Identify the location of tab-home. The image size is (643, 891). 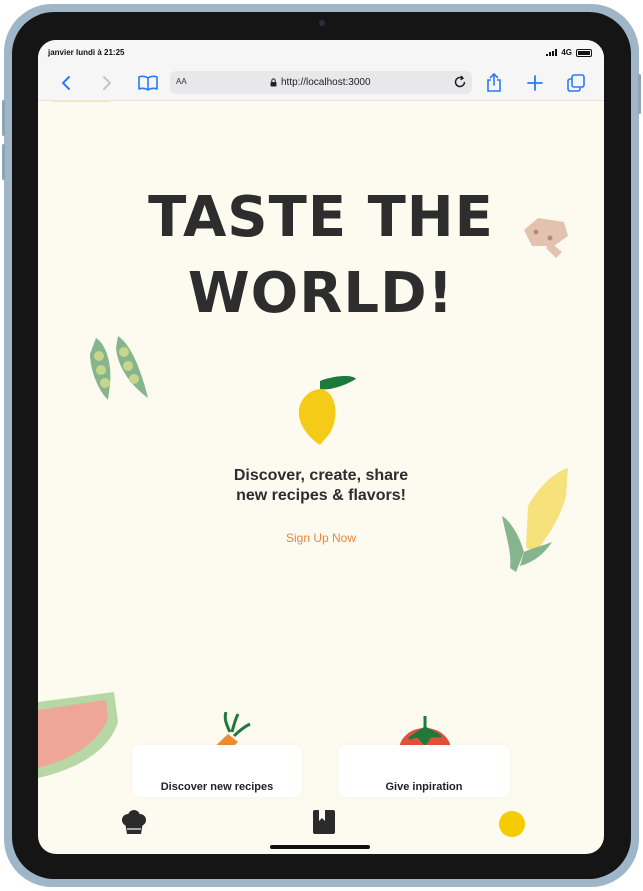
(133, 823).